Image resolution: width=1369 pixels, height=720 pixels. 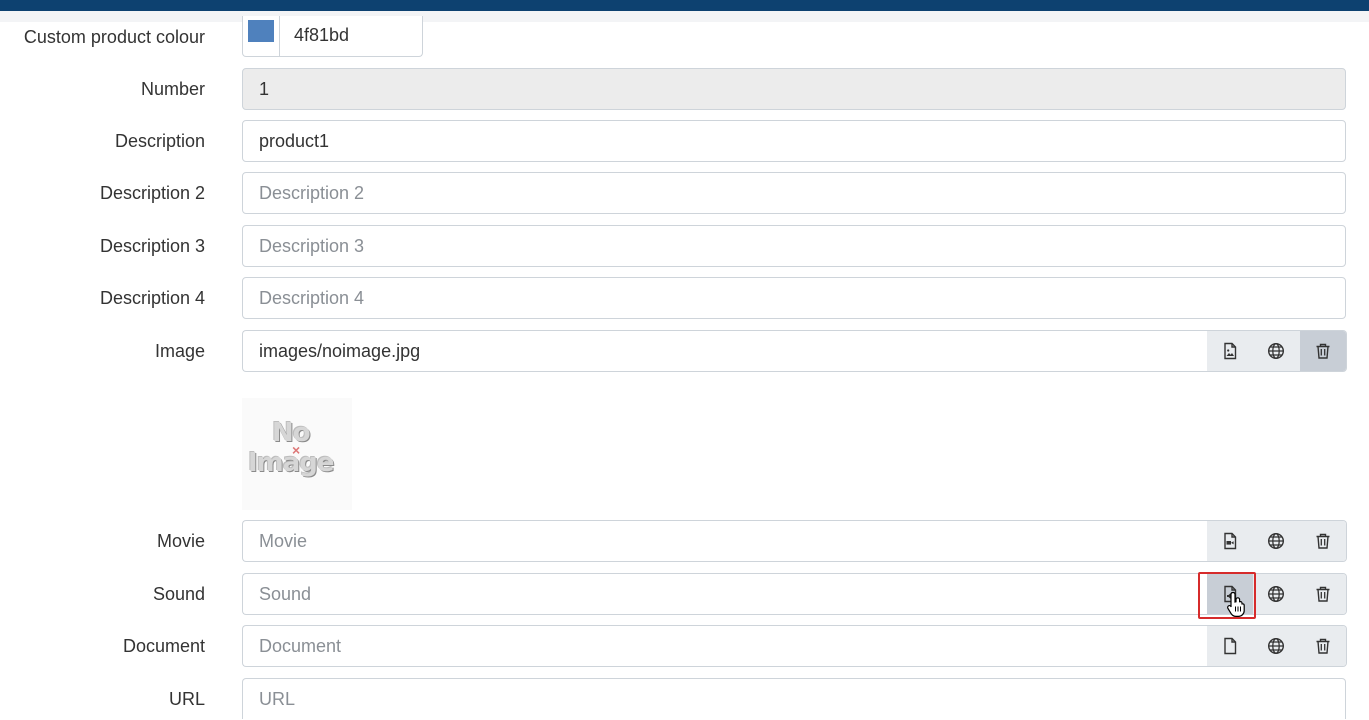 What do you see at coordinates (1236, 604) in the screenshot?
I see `hand-cursor-icon` at bounding box center [1236, 604].